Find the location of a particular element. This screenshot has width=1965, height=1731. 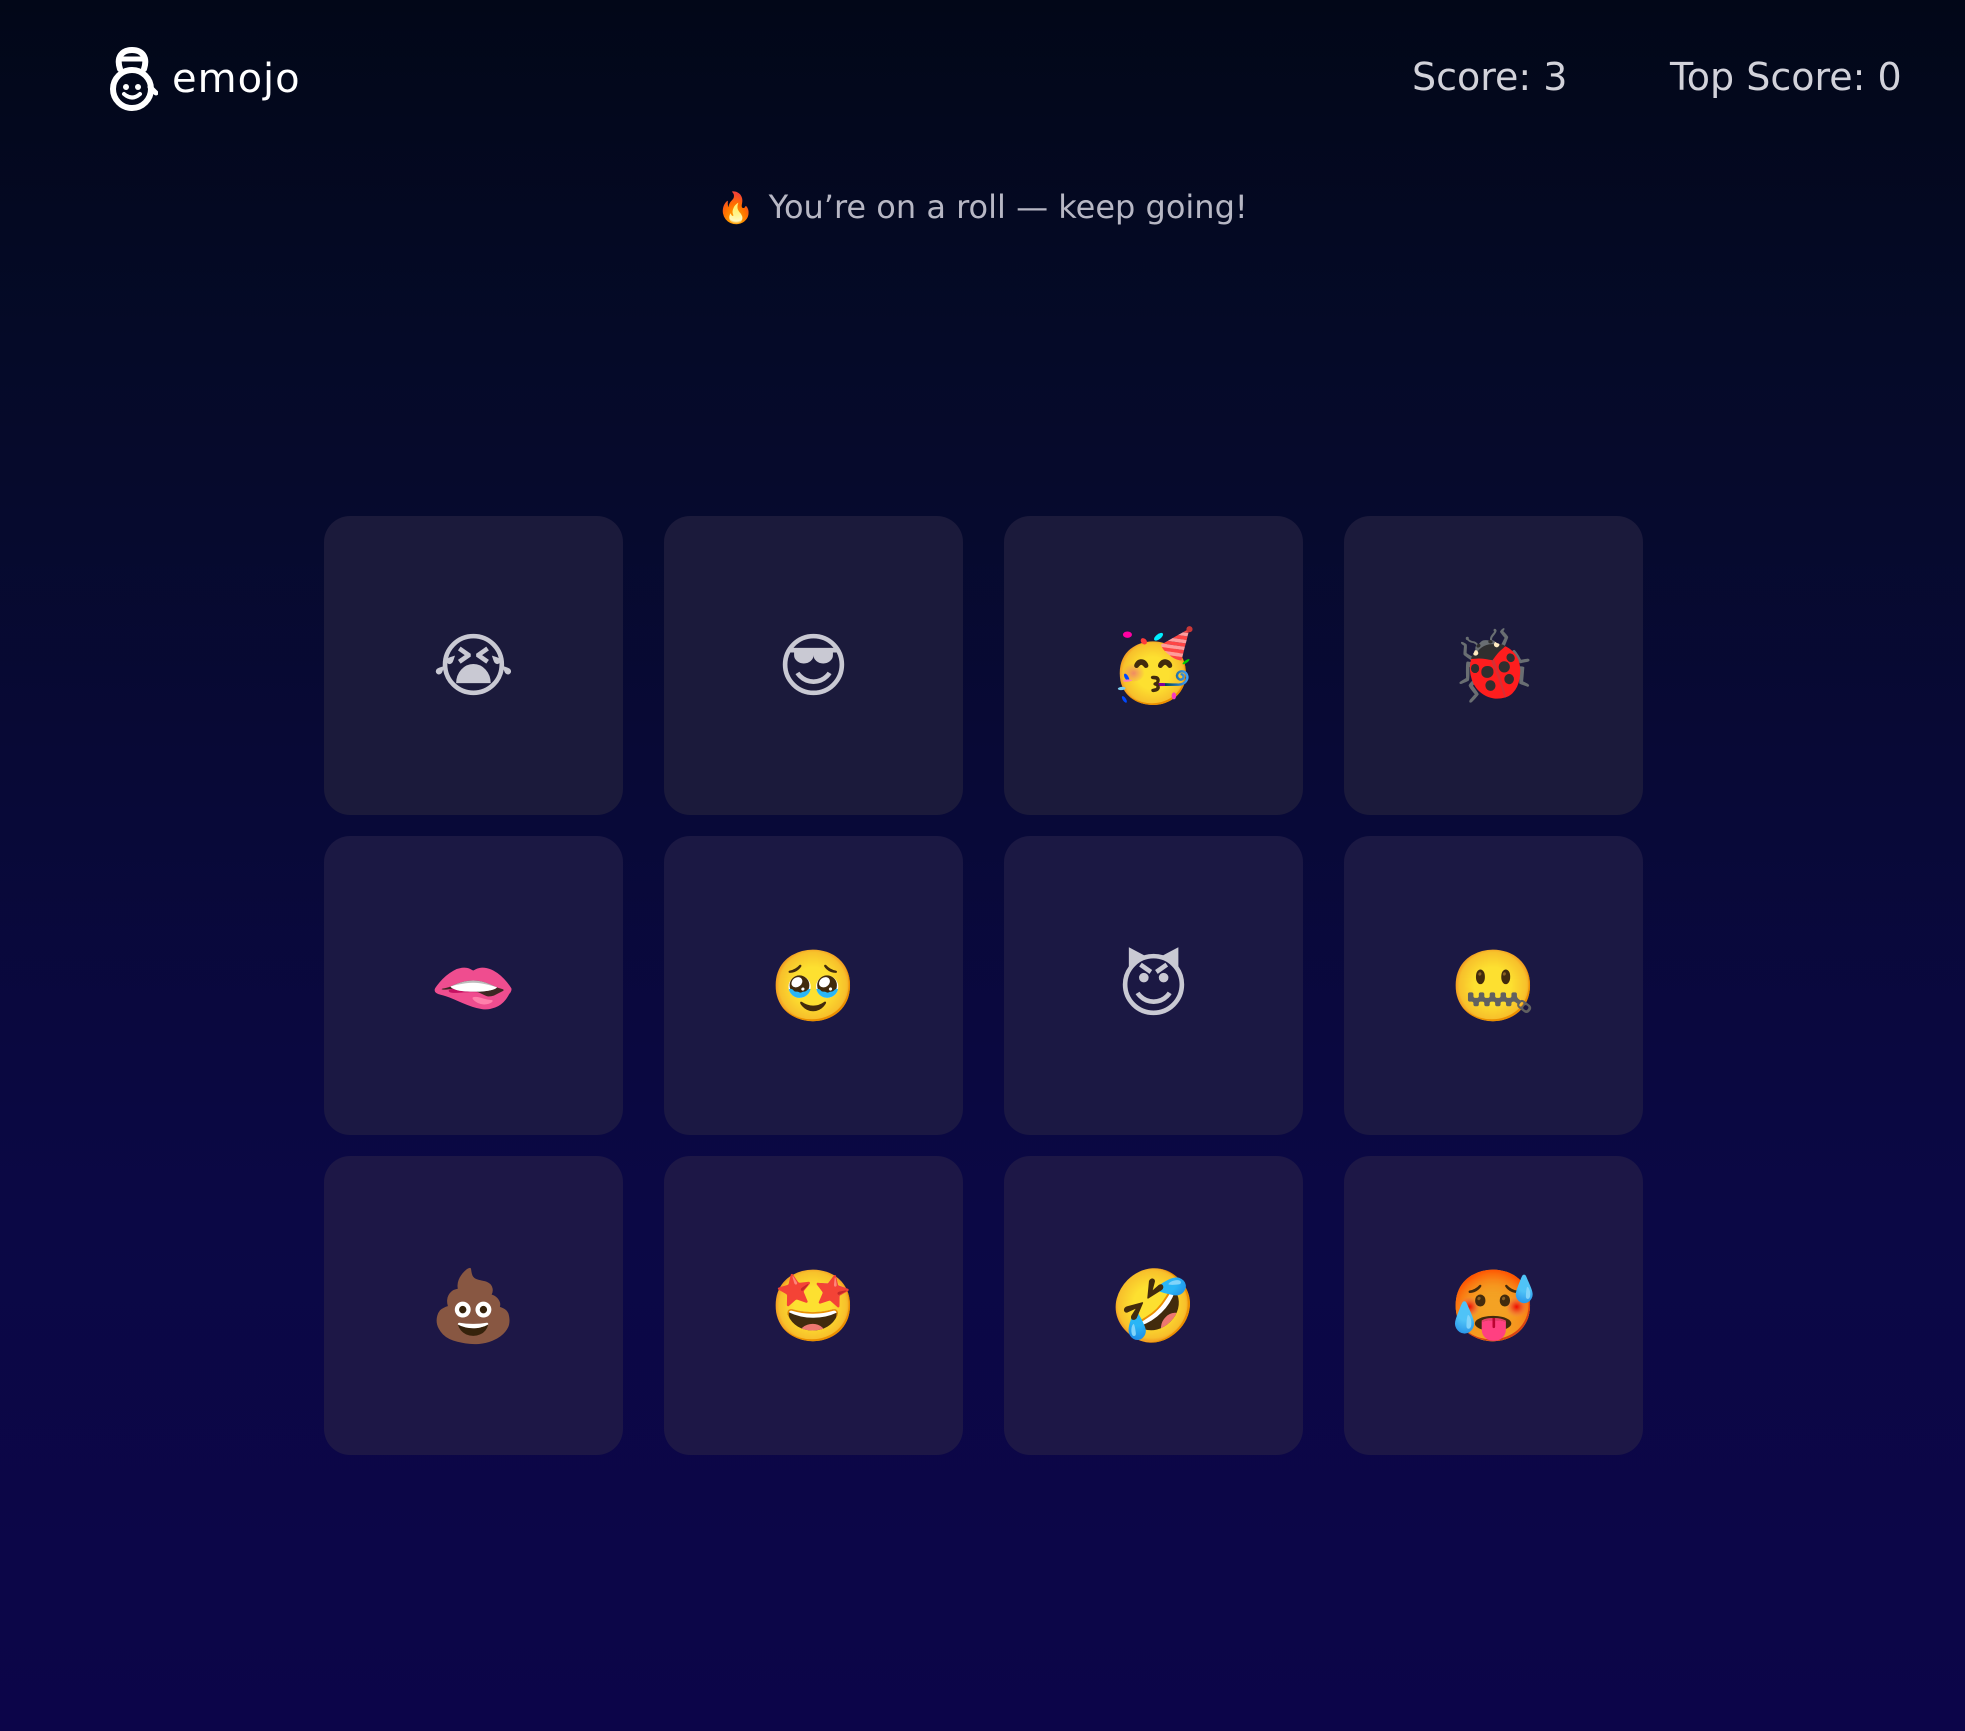

logo-text: emojo is located at coordinates (236, 79).